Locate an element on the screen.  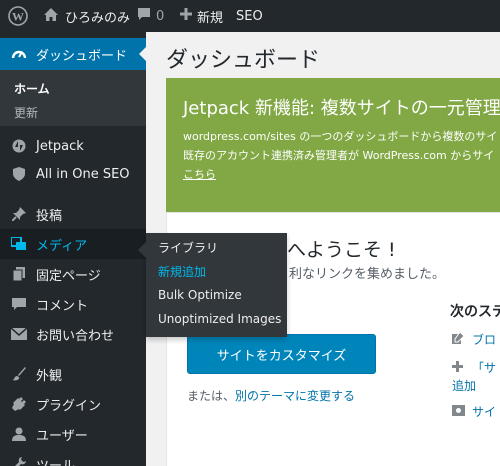
seo-label: SEO is located at coordinates (249, 16).